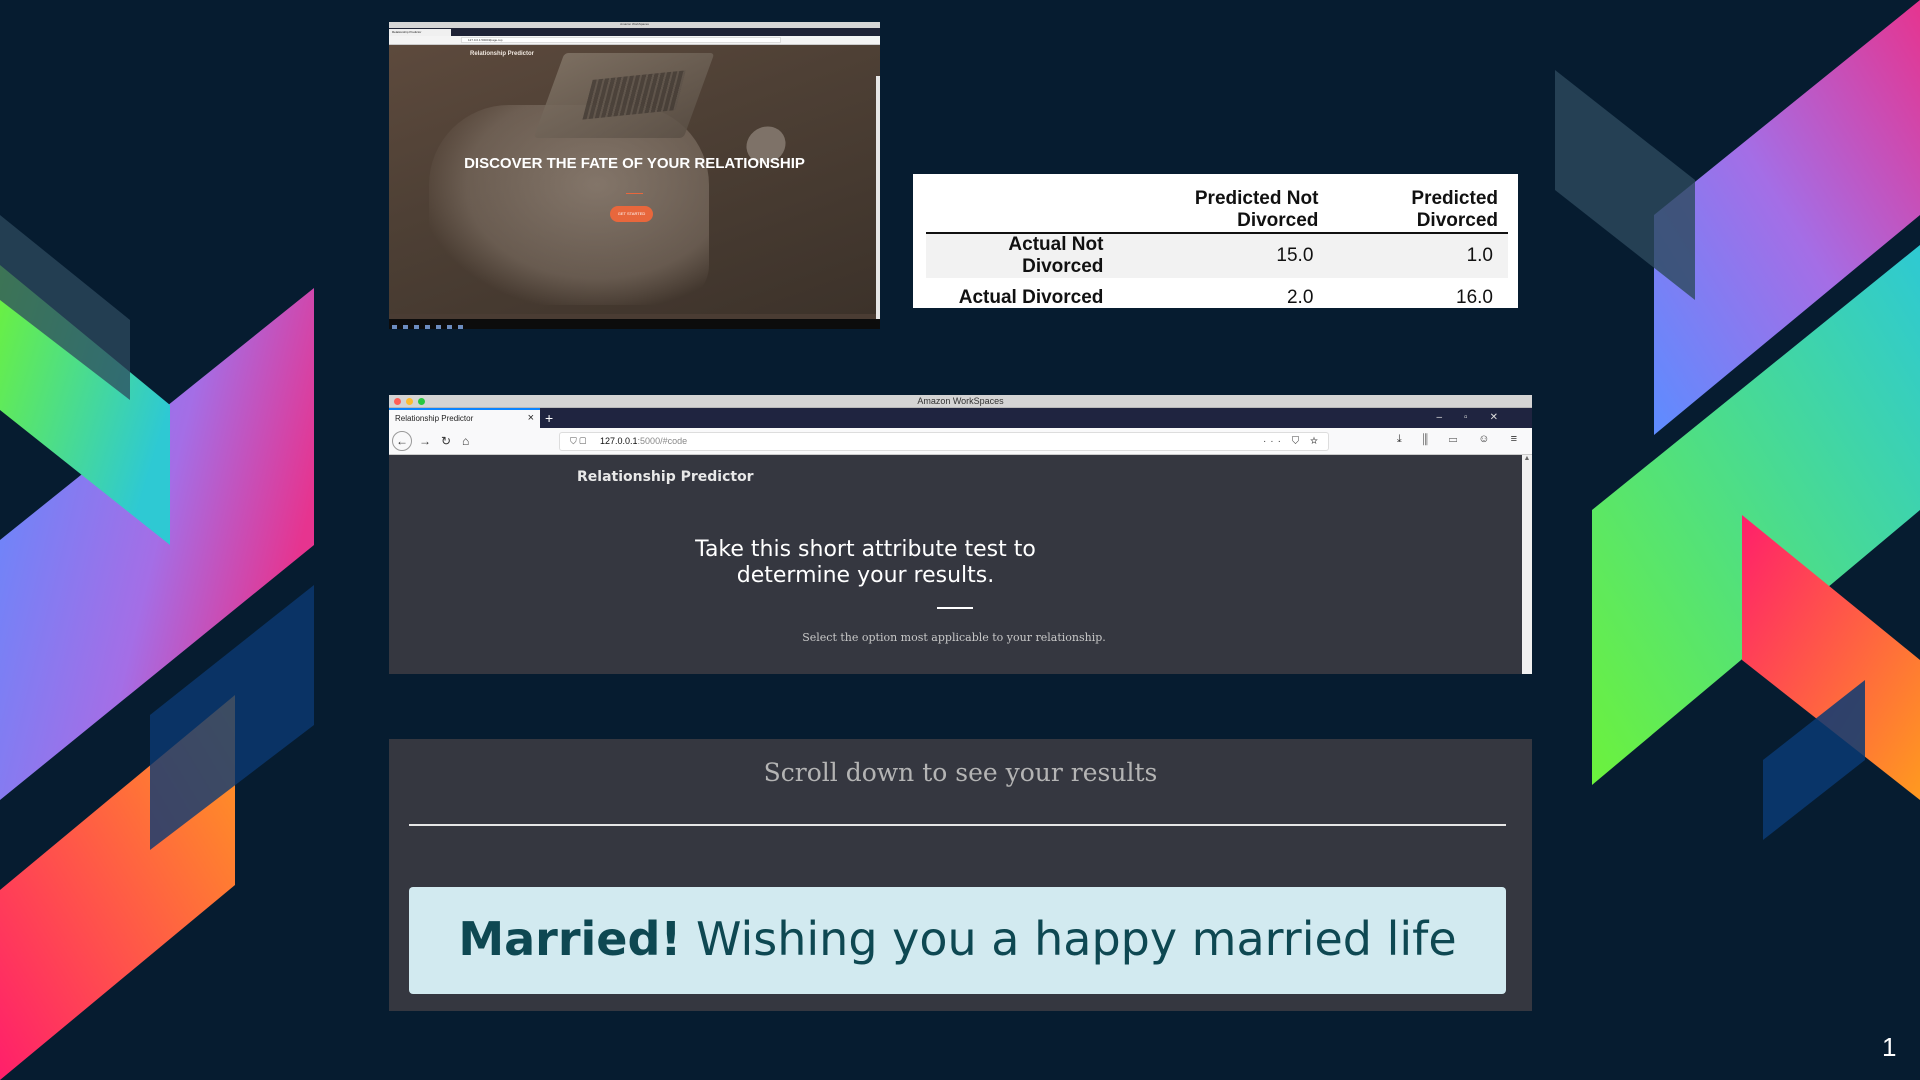 This screenshot has height=1080, width=1920. What do you see at coordinates (1217, 298) in the screenshot?
I see `table-row: Actual Divorced 2.0 16.0` at bounding box center [1217, 298].